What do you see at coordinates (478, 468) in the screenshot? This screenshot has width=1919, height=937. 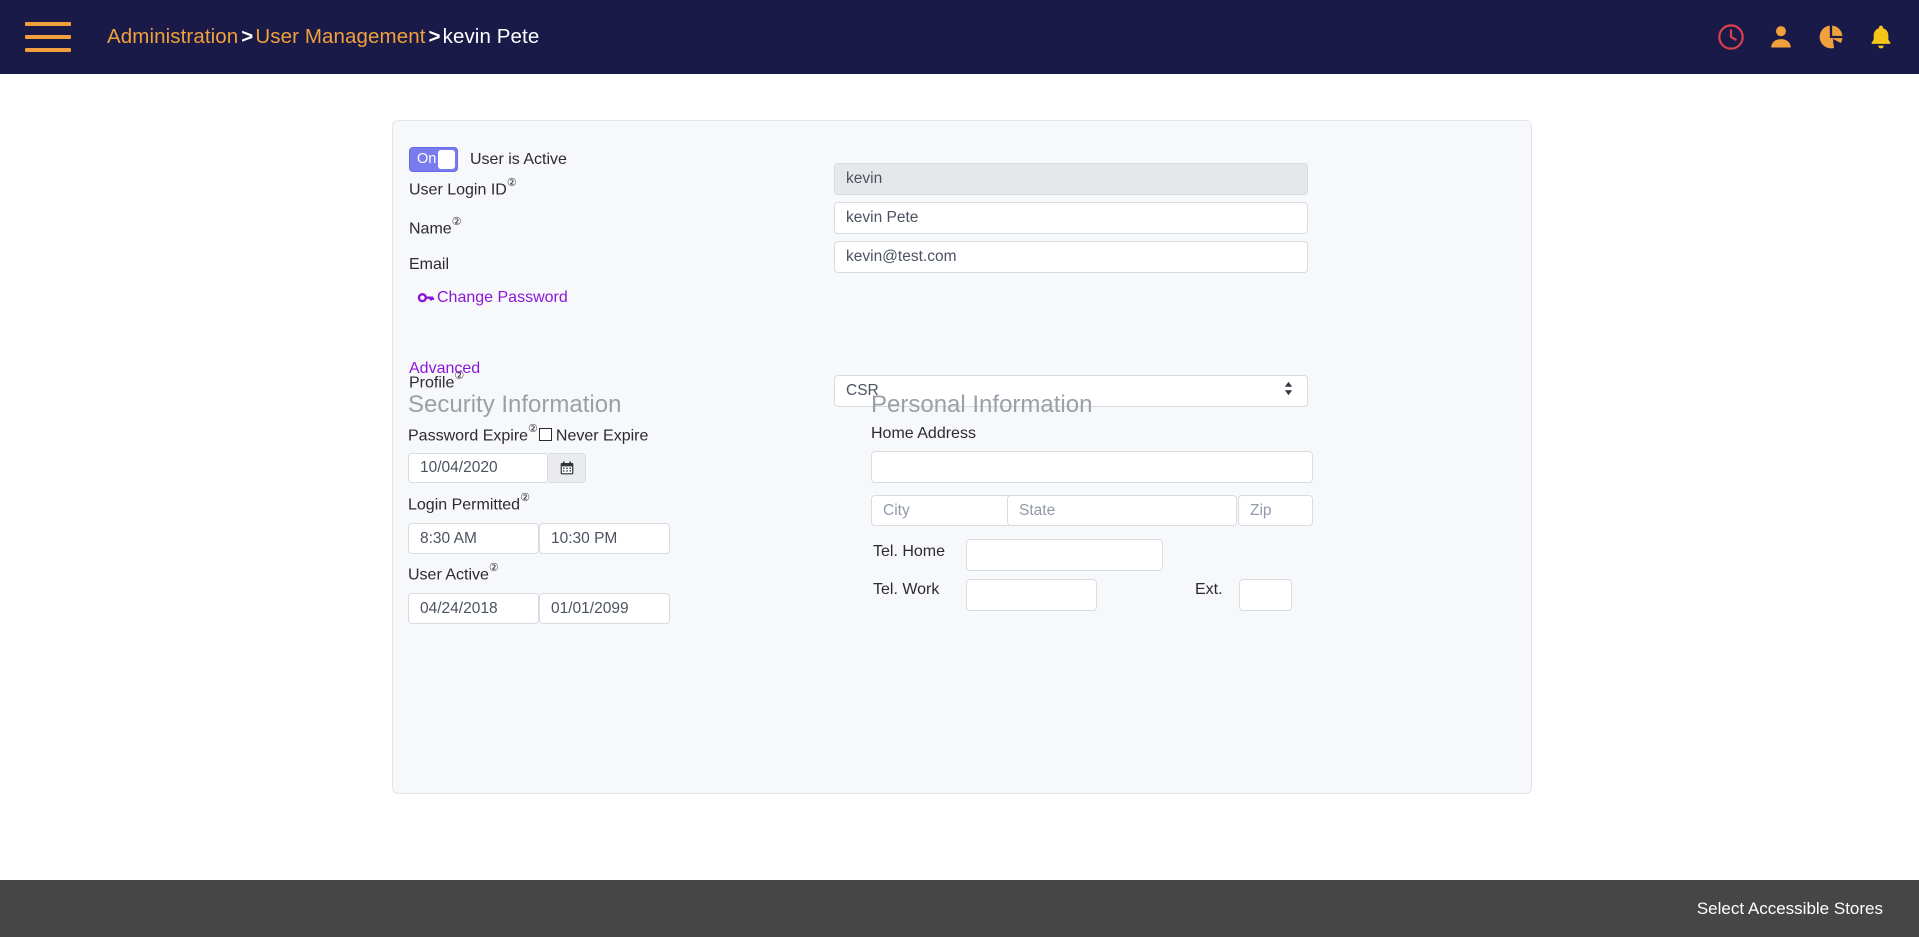 I see `password-expire-date-input` at bounding box center [478, 468].